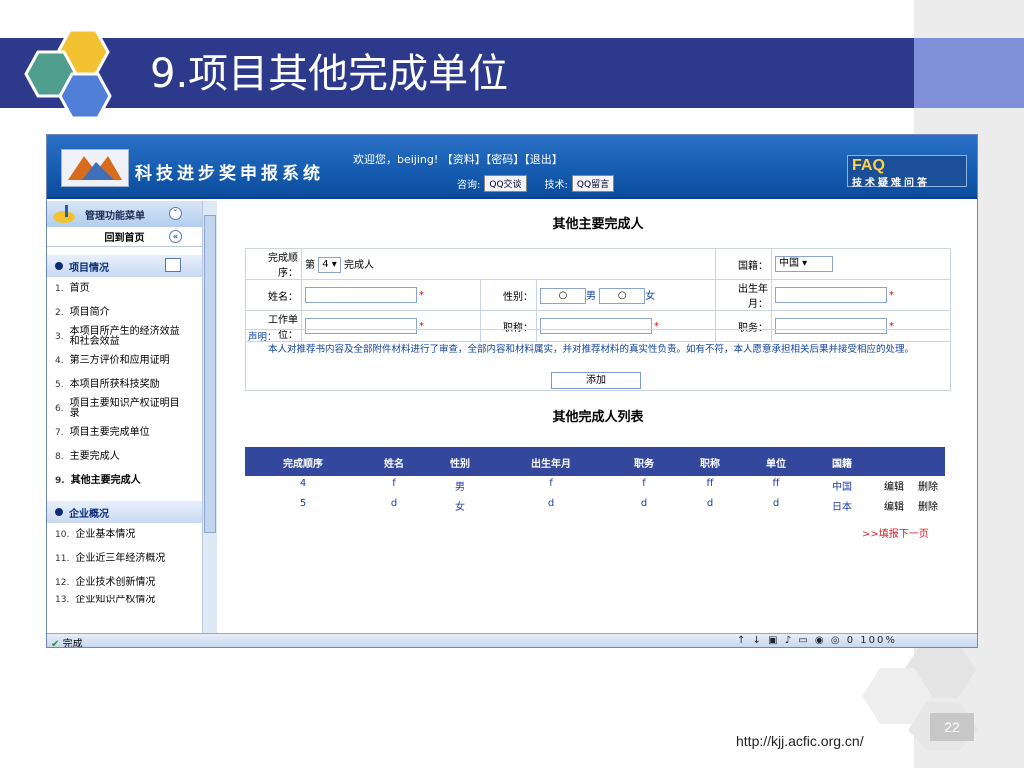 The height and width of the screenshot is (768, 1024). I want to click on welcome-text: 欢迎您，beijing!, so click(396, 159).